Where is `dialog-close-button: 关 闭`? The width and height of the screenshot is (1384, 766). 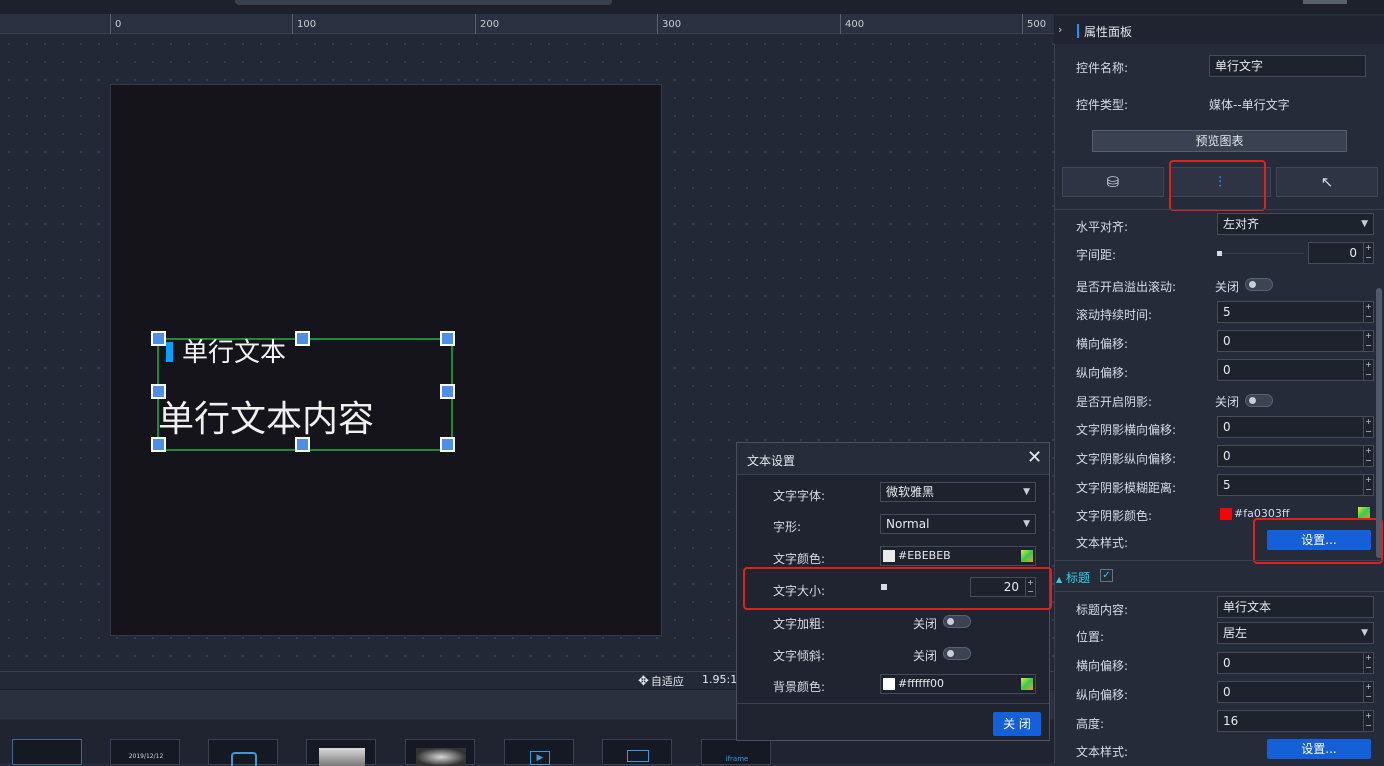 dialog-close-button: 关 闭 is located at coordinates (1017, 724).